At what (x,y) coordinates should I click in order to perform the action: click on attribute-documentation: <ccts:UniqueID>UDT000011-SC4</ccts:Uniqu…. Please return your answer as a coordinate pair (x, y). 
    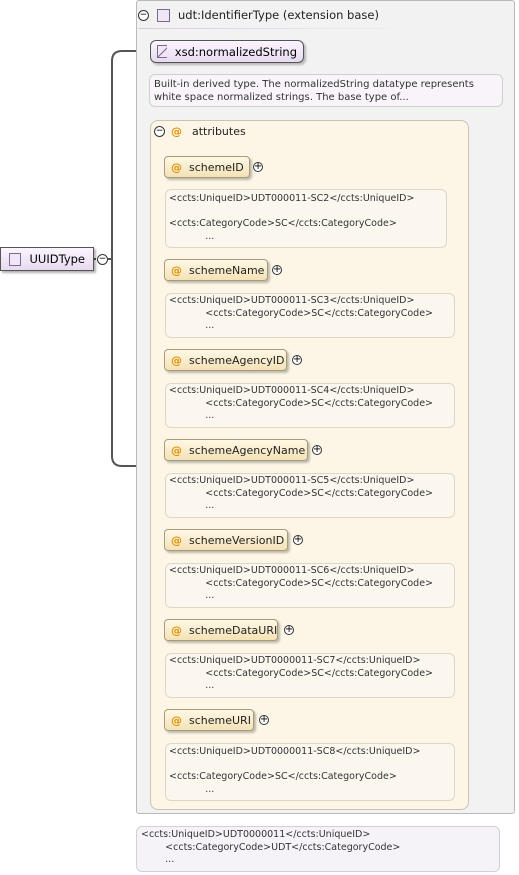
    Looking at the image, I should click on (310, 405).